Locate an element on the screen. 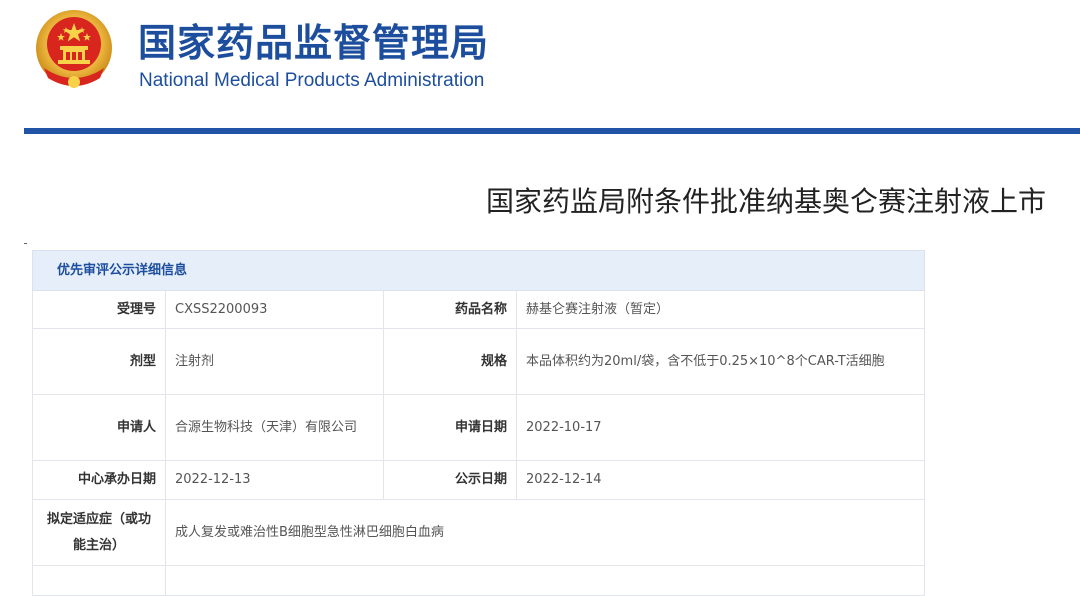  agency-name-chinese: 国家药品监督管理局 is located at coordinates (313, 39).